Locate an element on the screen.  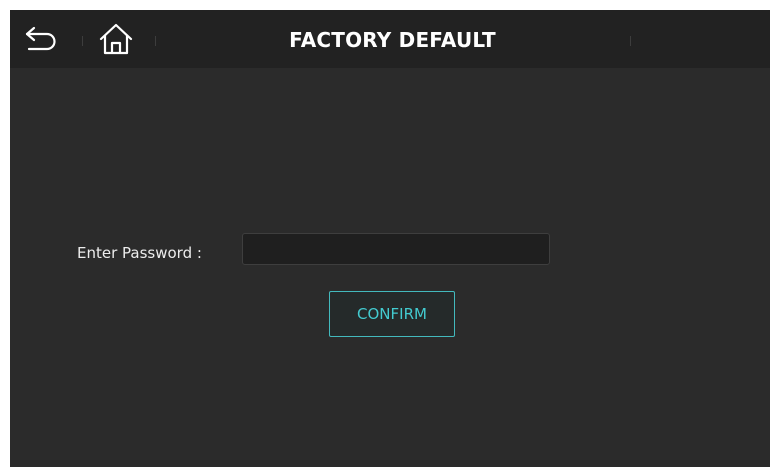
home-button is located at coordinates (116, 39).